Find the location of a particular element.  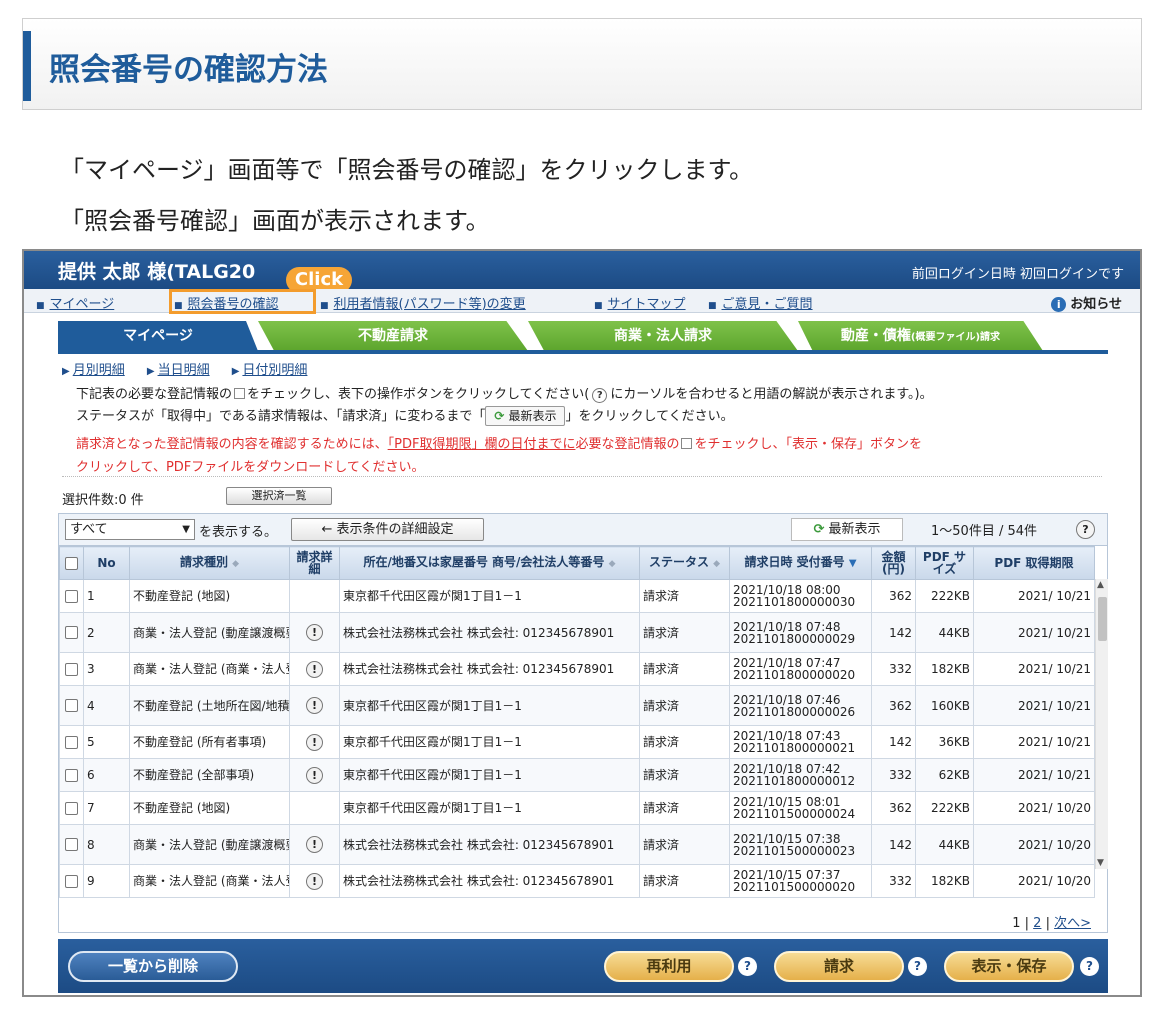

nav-link-user-info: 利用者情報(パスワード等)の変更 is located at coordinates (423, 302).